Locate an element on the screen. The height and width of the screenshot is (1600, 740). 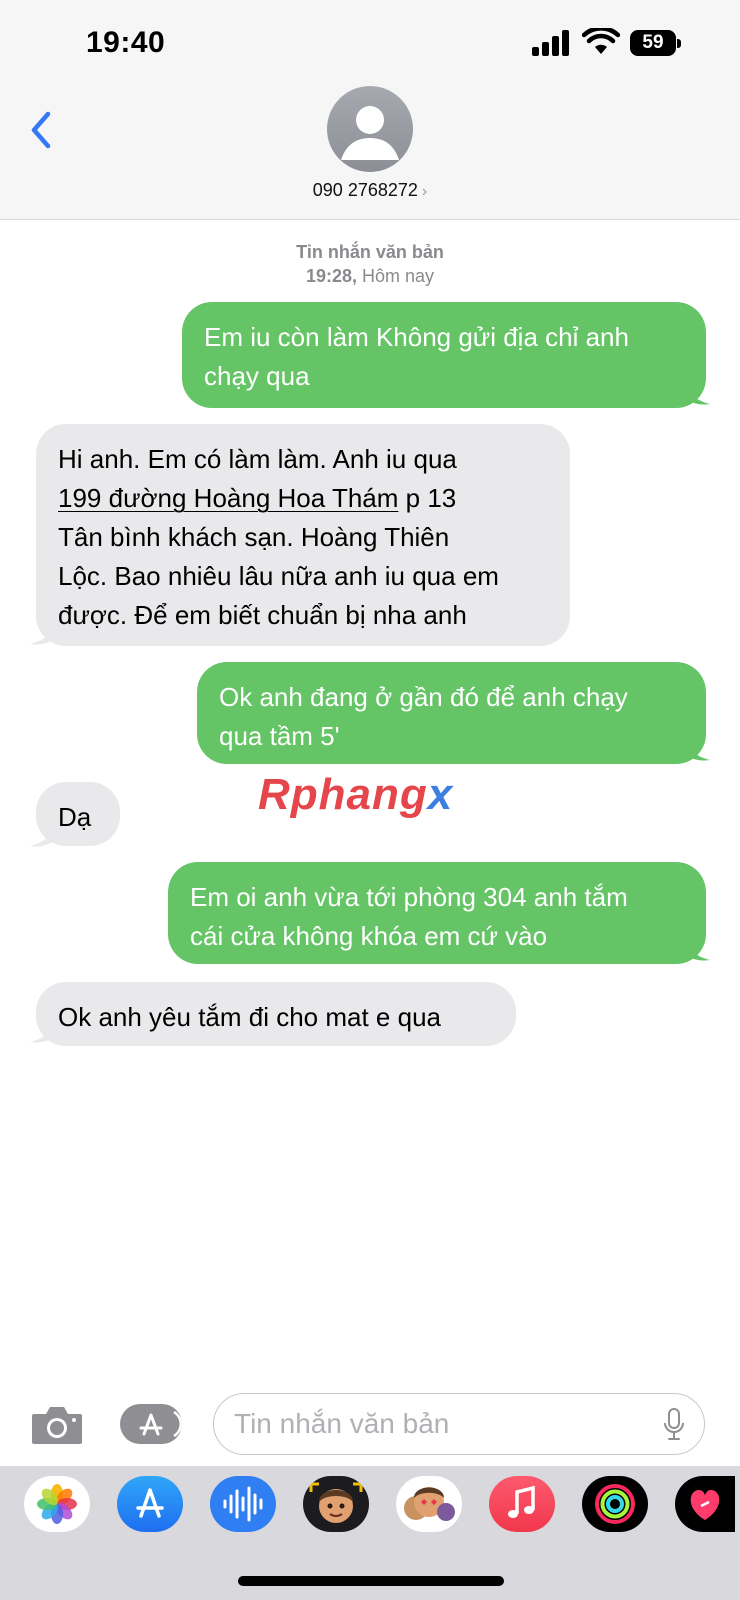
cellular-signal-icon is located at coordinates (550, 43).